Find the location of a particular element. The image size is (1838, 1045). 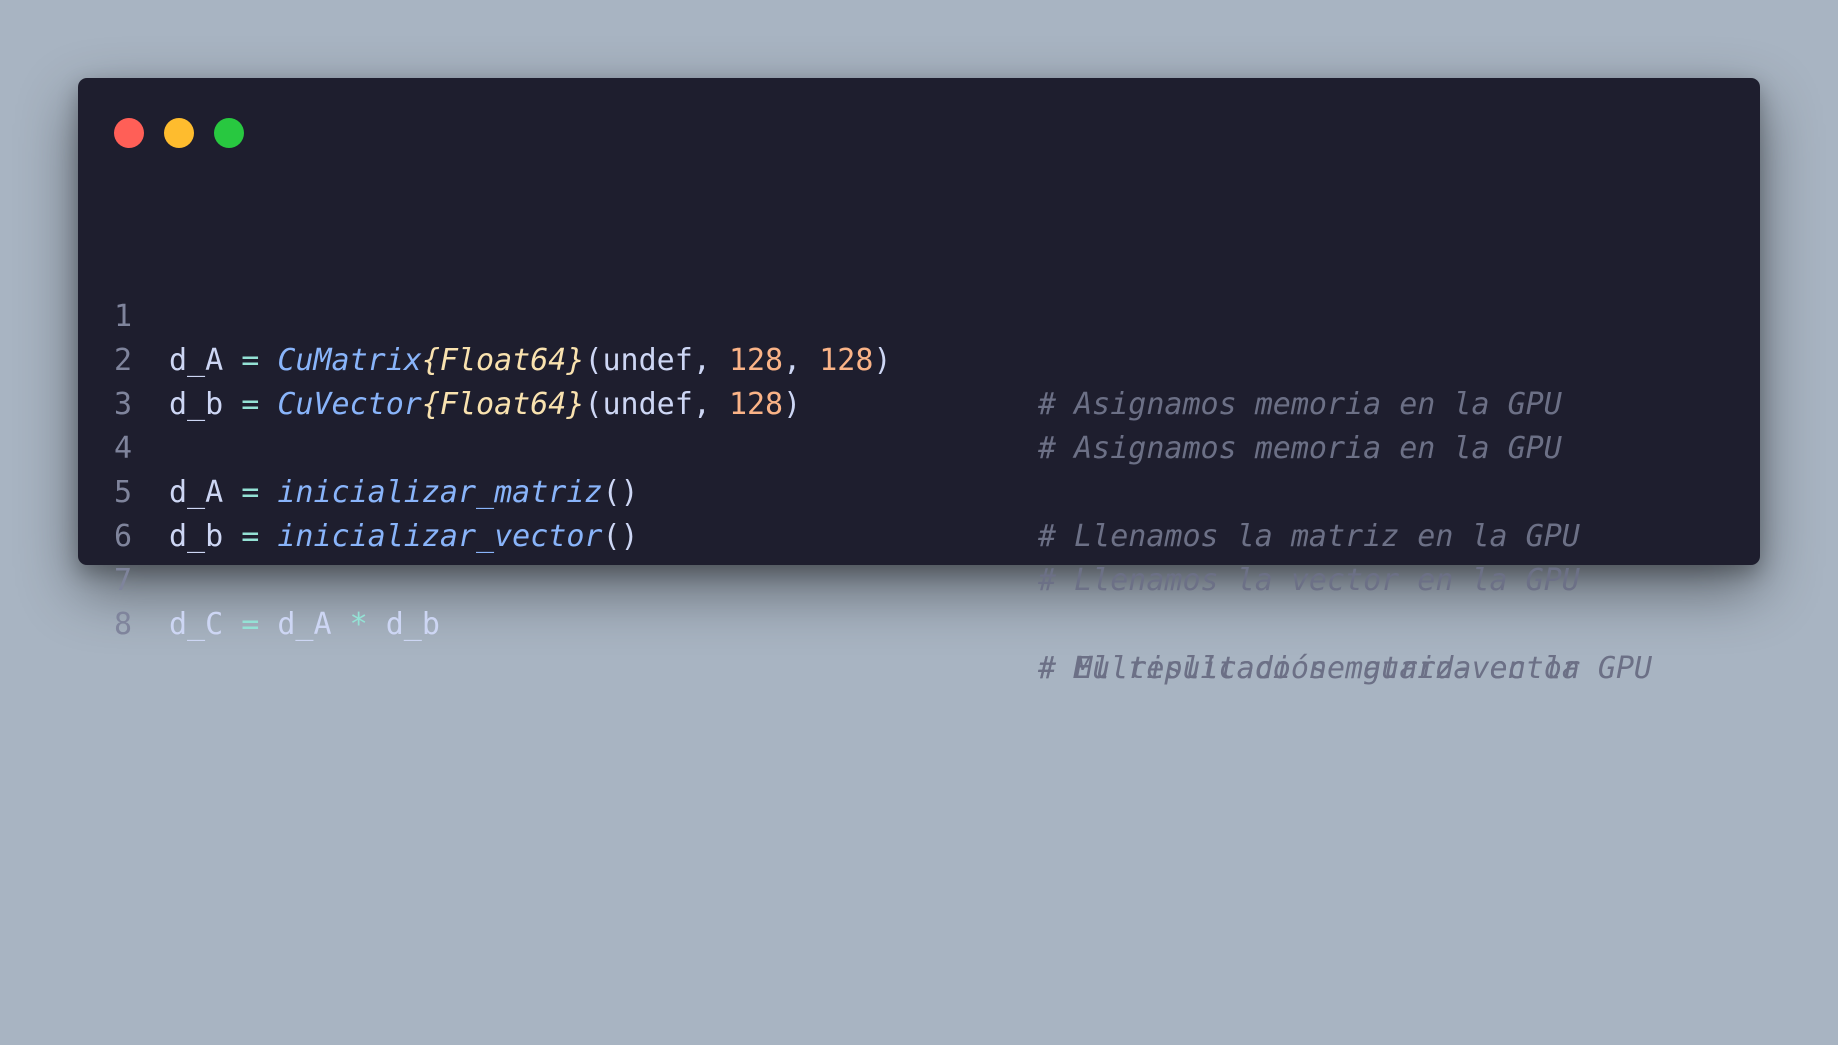

variable: d_A is located at coordinates (304, 624).